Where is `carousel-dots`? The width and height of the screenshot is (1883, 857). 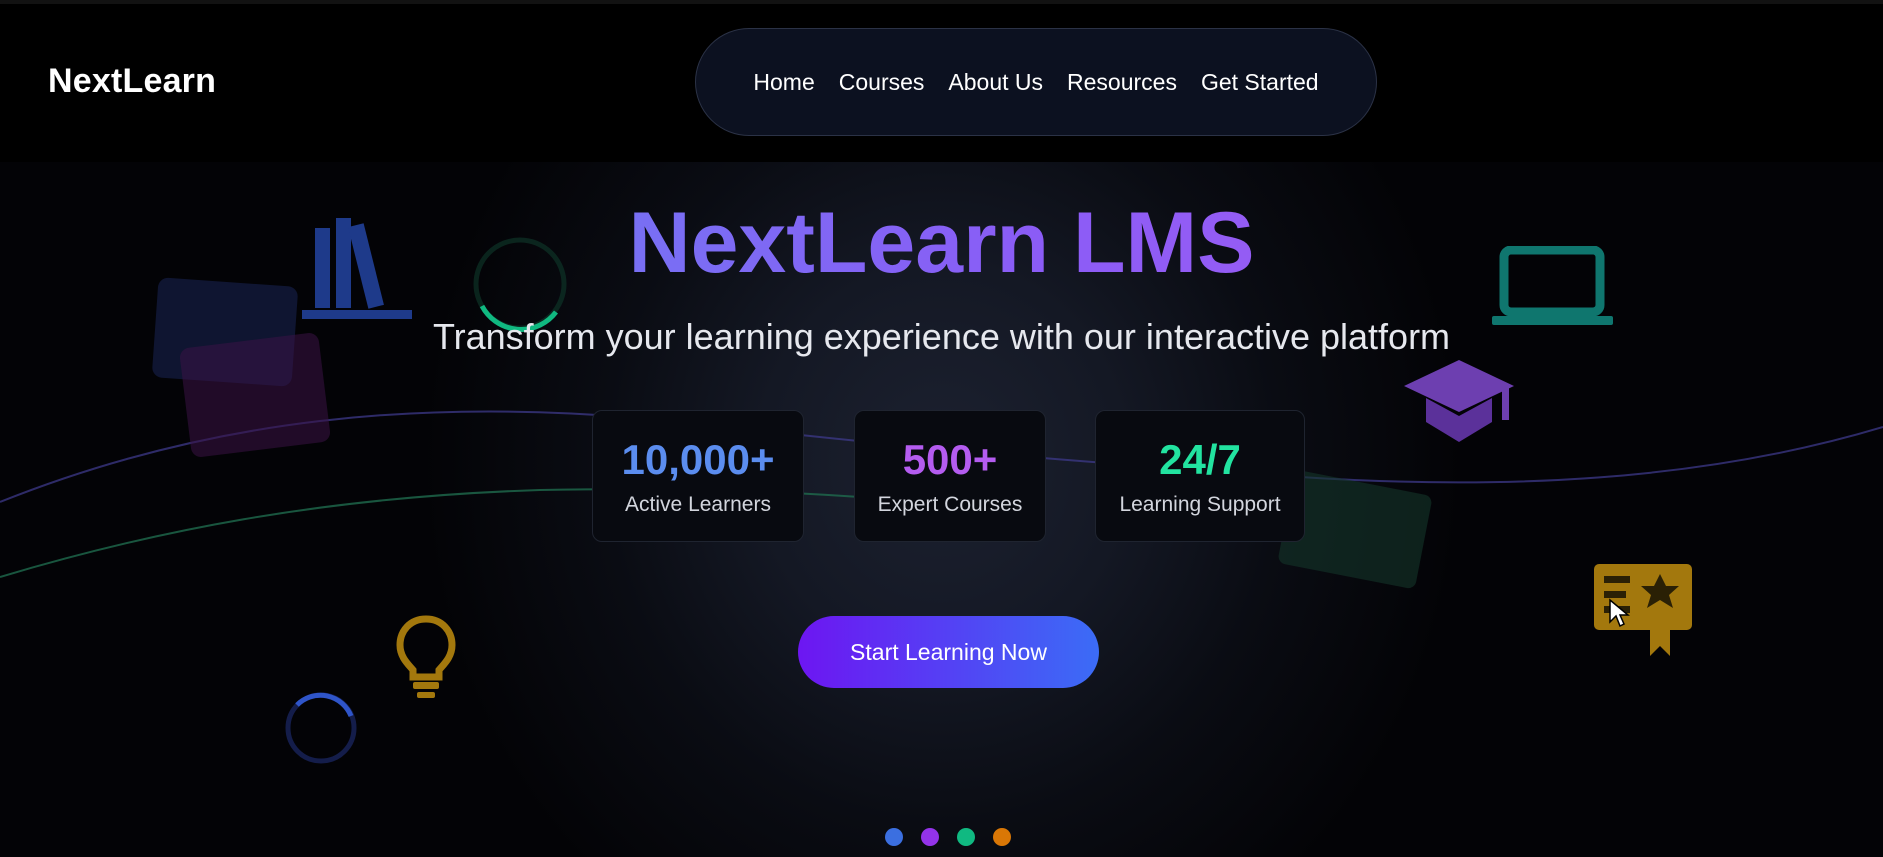
carousel-dots is located at coordinates (948, 837).